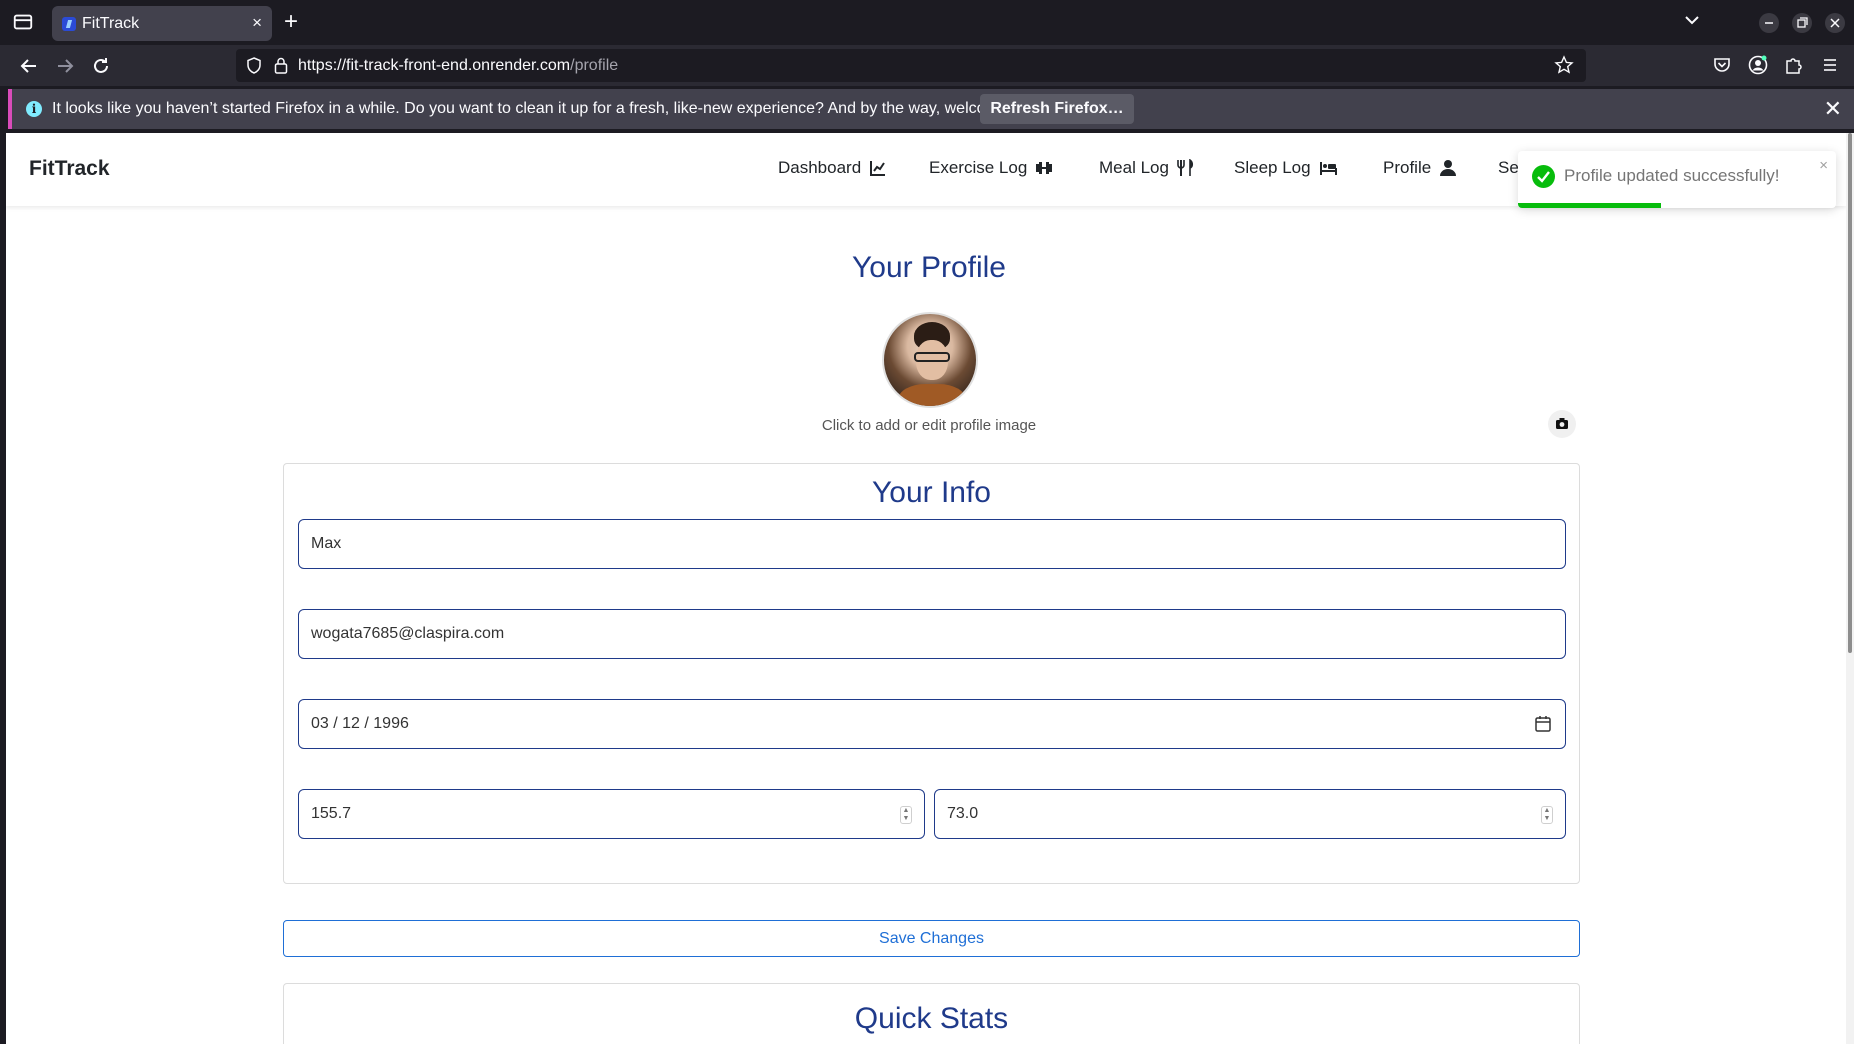 The height and width of the screenshot is (1044, 1854). What do you see at coordinates (254, 65) in the screenshot?
I see `tracking-protection-shield-icon` at bounding box center [254, 65].